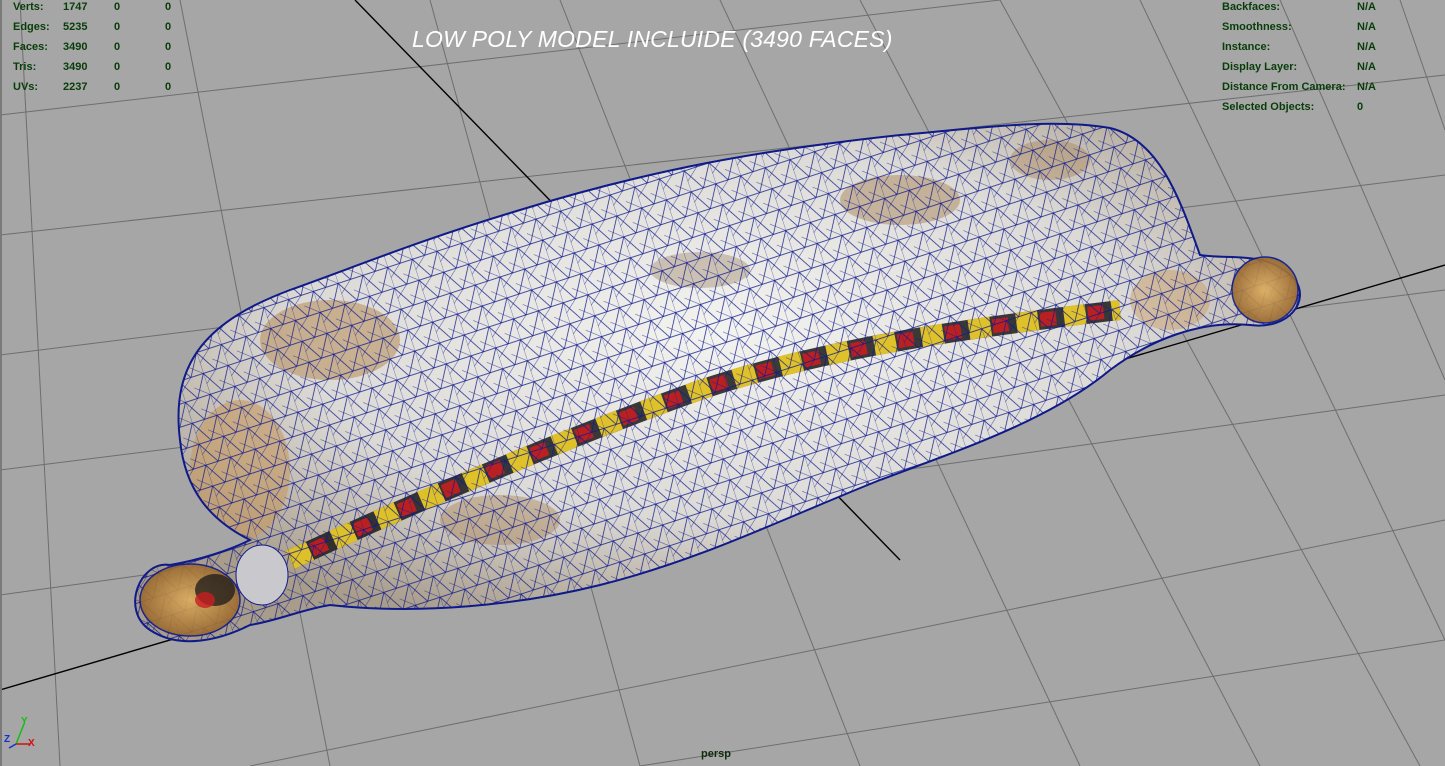 This screenshot has width=1445, height=766. I want to click on hud-label: UVs:, so click(26, 87).